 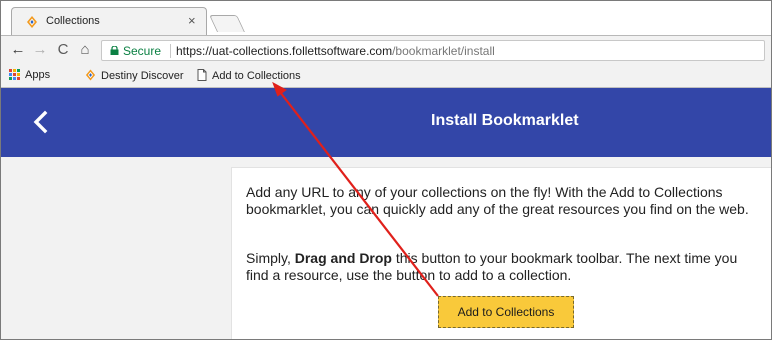 I want to click on chevron-left-icon, so click(x=41, y=122).